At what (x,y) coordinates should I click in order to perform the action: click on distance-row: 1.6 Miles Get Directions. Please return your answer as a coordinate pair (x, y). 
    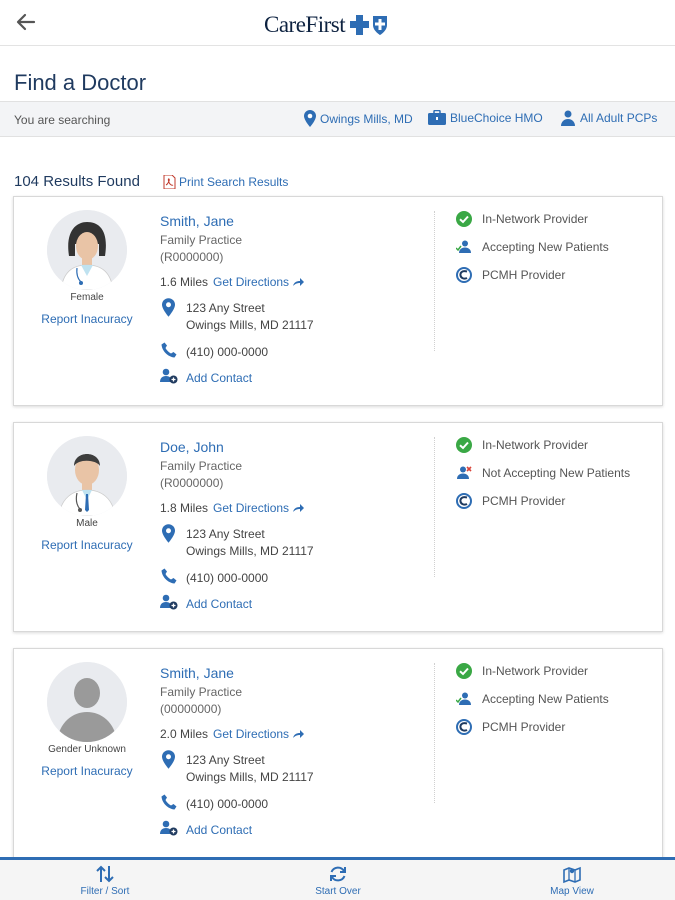
    Looking at the image, I should click on (232, 282).